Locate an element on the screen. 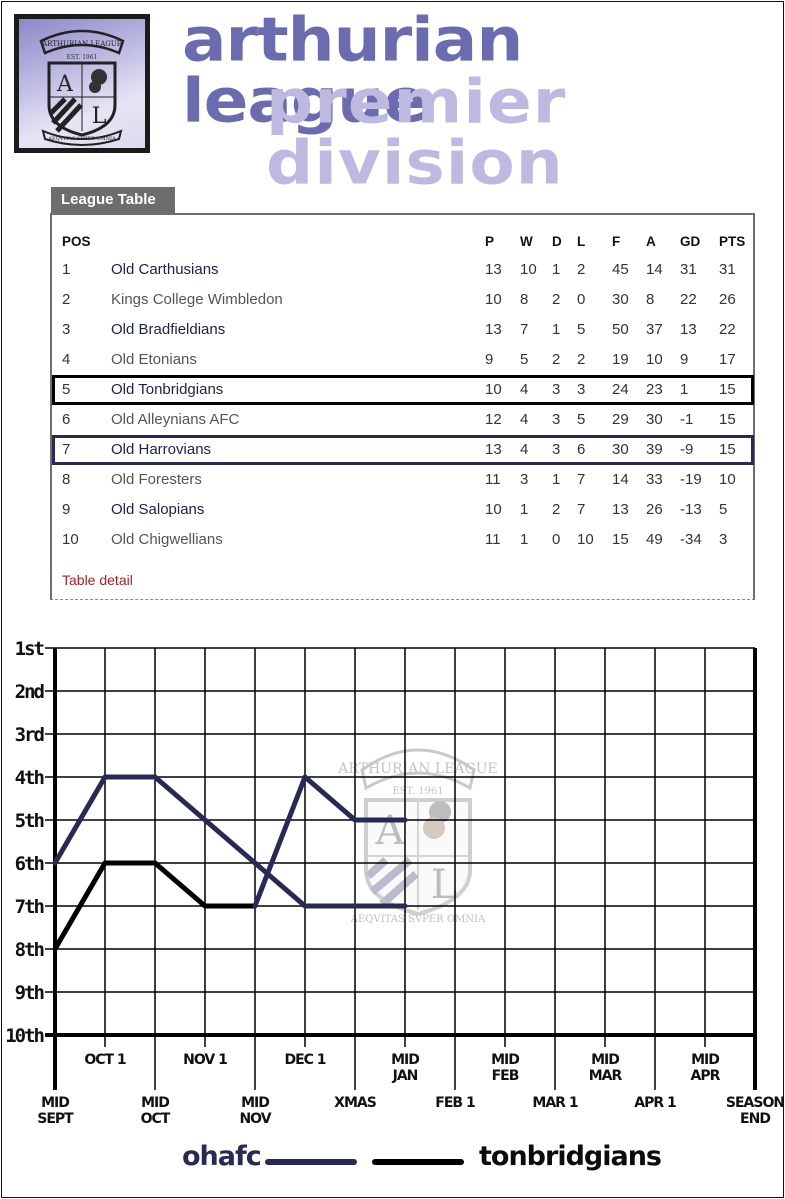 The image size is (785, 1199). site-subtitle: premier division is located at coordinates (416, 132).